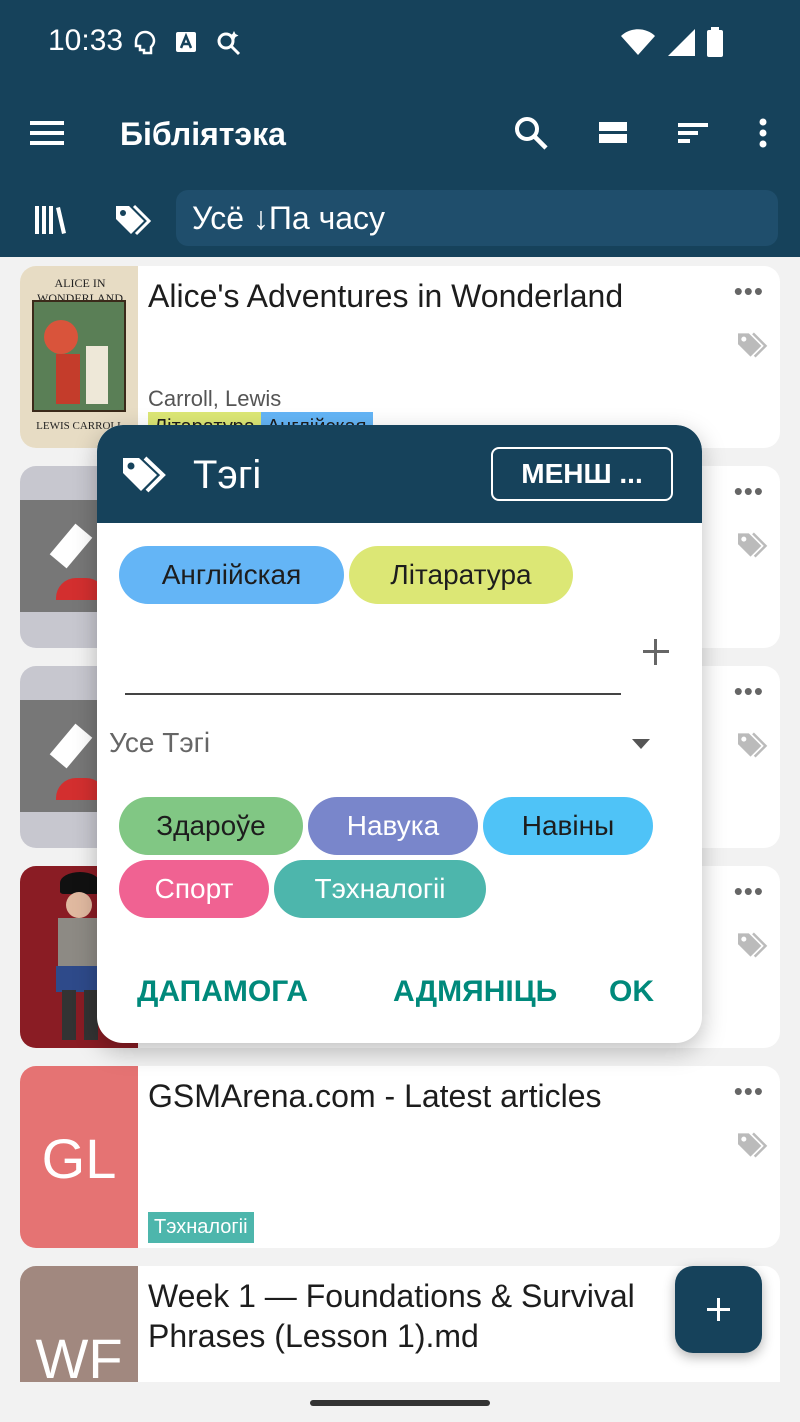 The height and width of the screenshot is (1422, 800). I want to click on cancel-button: АДМЯНІЦЬ, so click(475, 992).